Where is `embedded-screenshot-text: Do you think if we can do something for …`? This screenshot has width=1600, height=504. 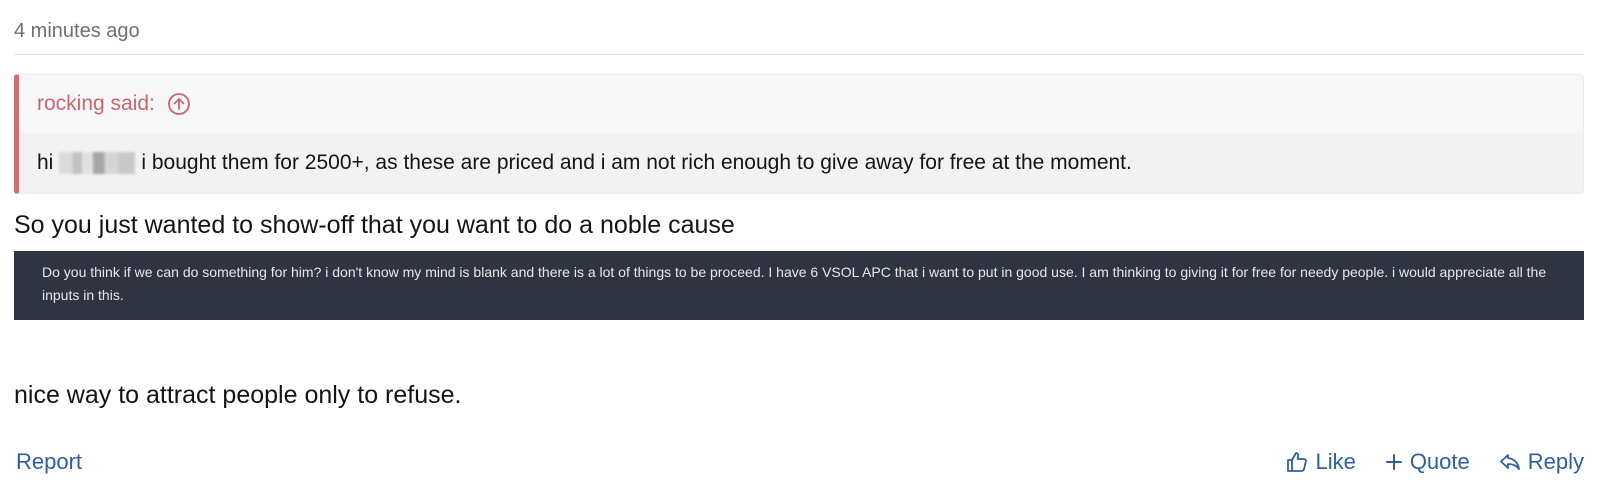 embedded-screenshot-text: Do you think if we can do something for … is located at coordinates (794, 283).